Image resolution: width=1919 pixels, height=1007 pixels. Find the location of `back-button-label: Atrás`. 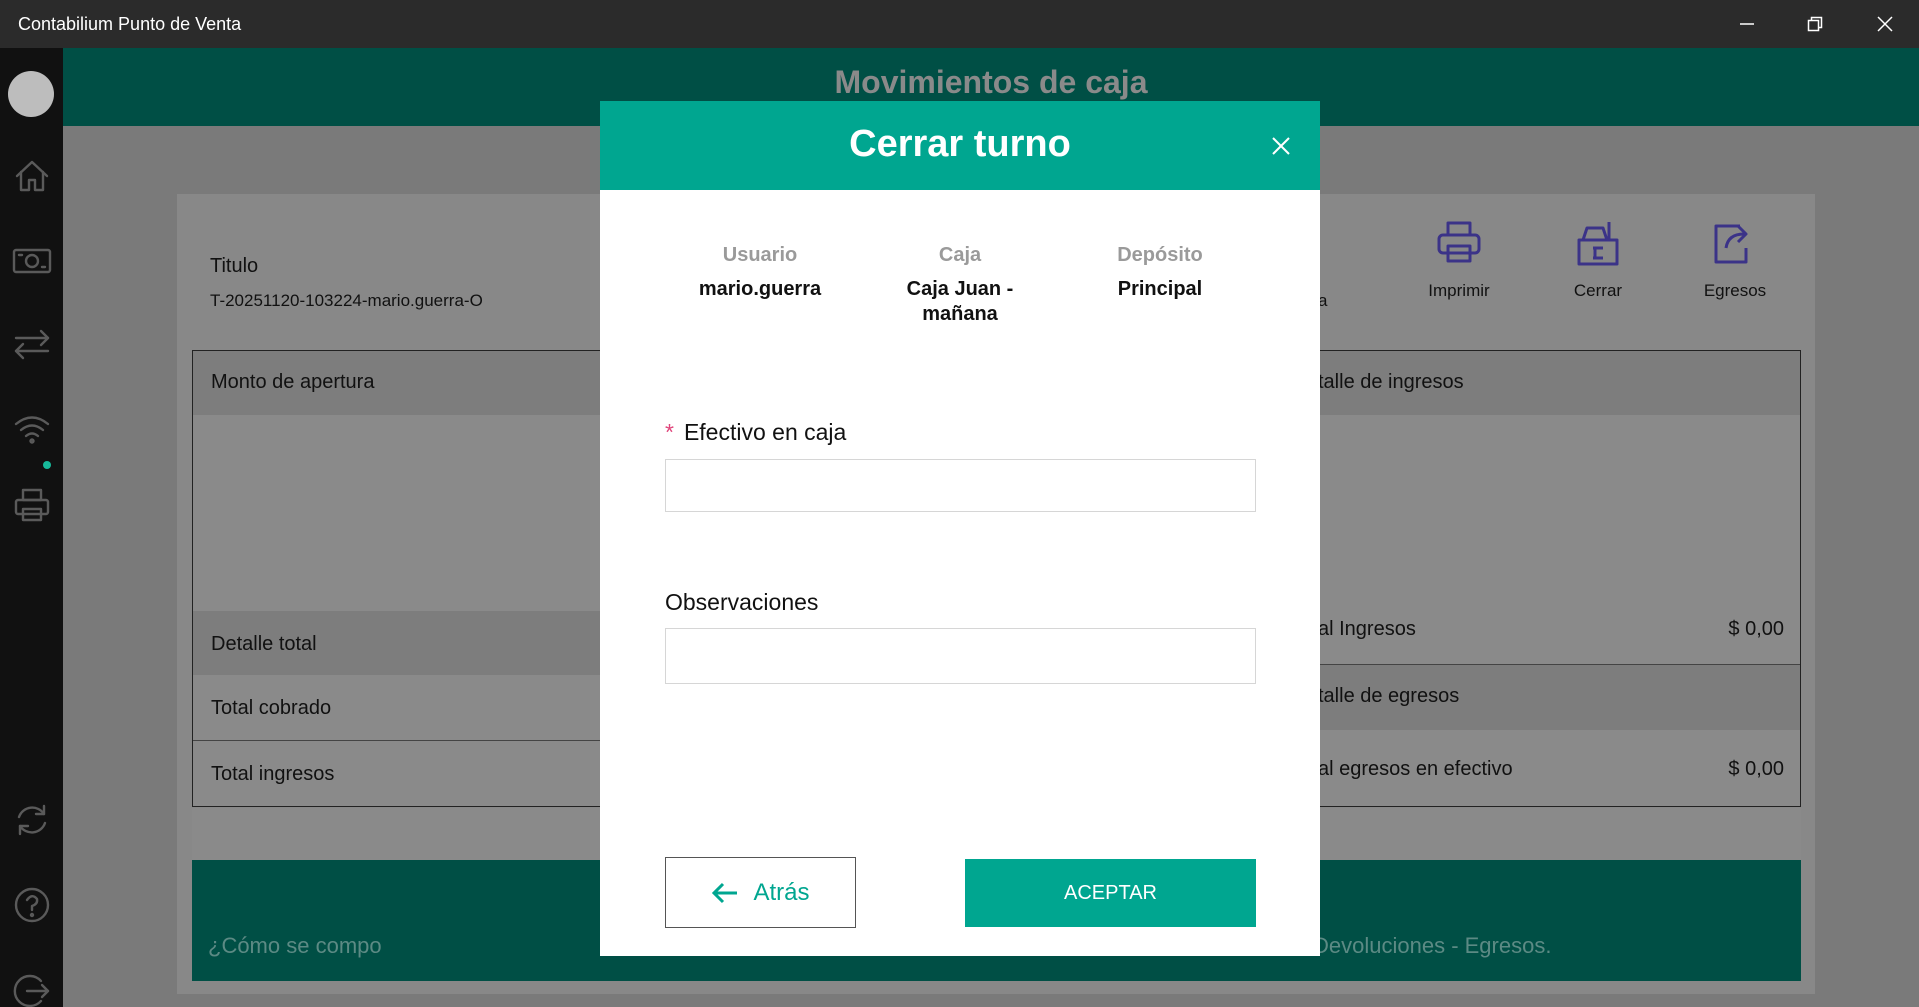

back-button-label: Atrás is located at coordinates (781, 892).